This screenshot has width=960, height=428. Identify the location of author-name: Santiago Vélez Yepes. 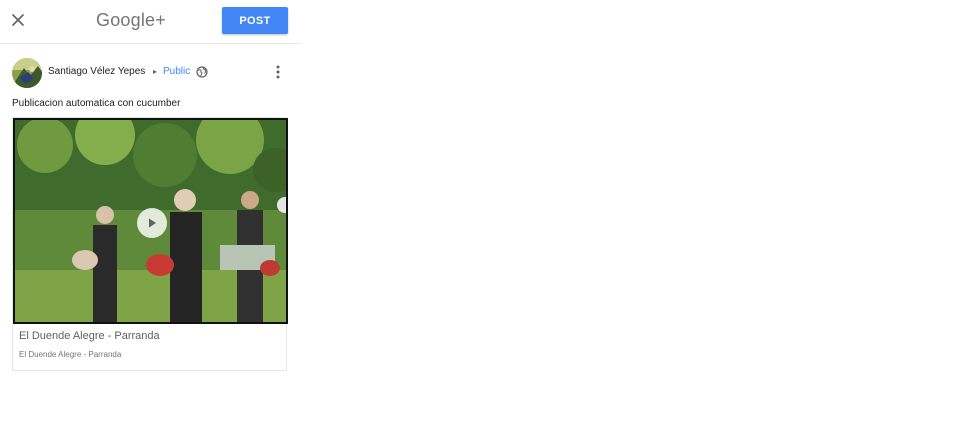
(96, 71).